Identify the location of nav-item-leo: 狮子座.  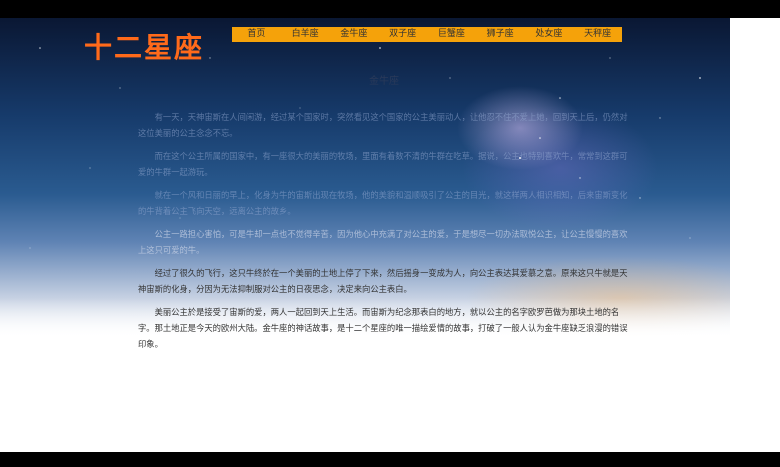
(500, 34).